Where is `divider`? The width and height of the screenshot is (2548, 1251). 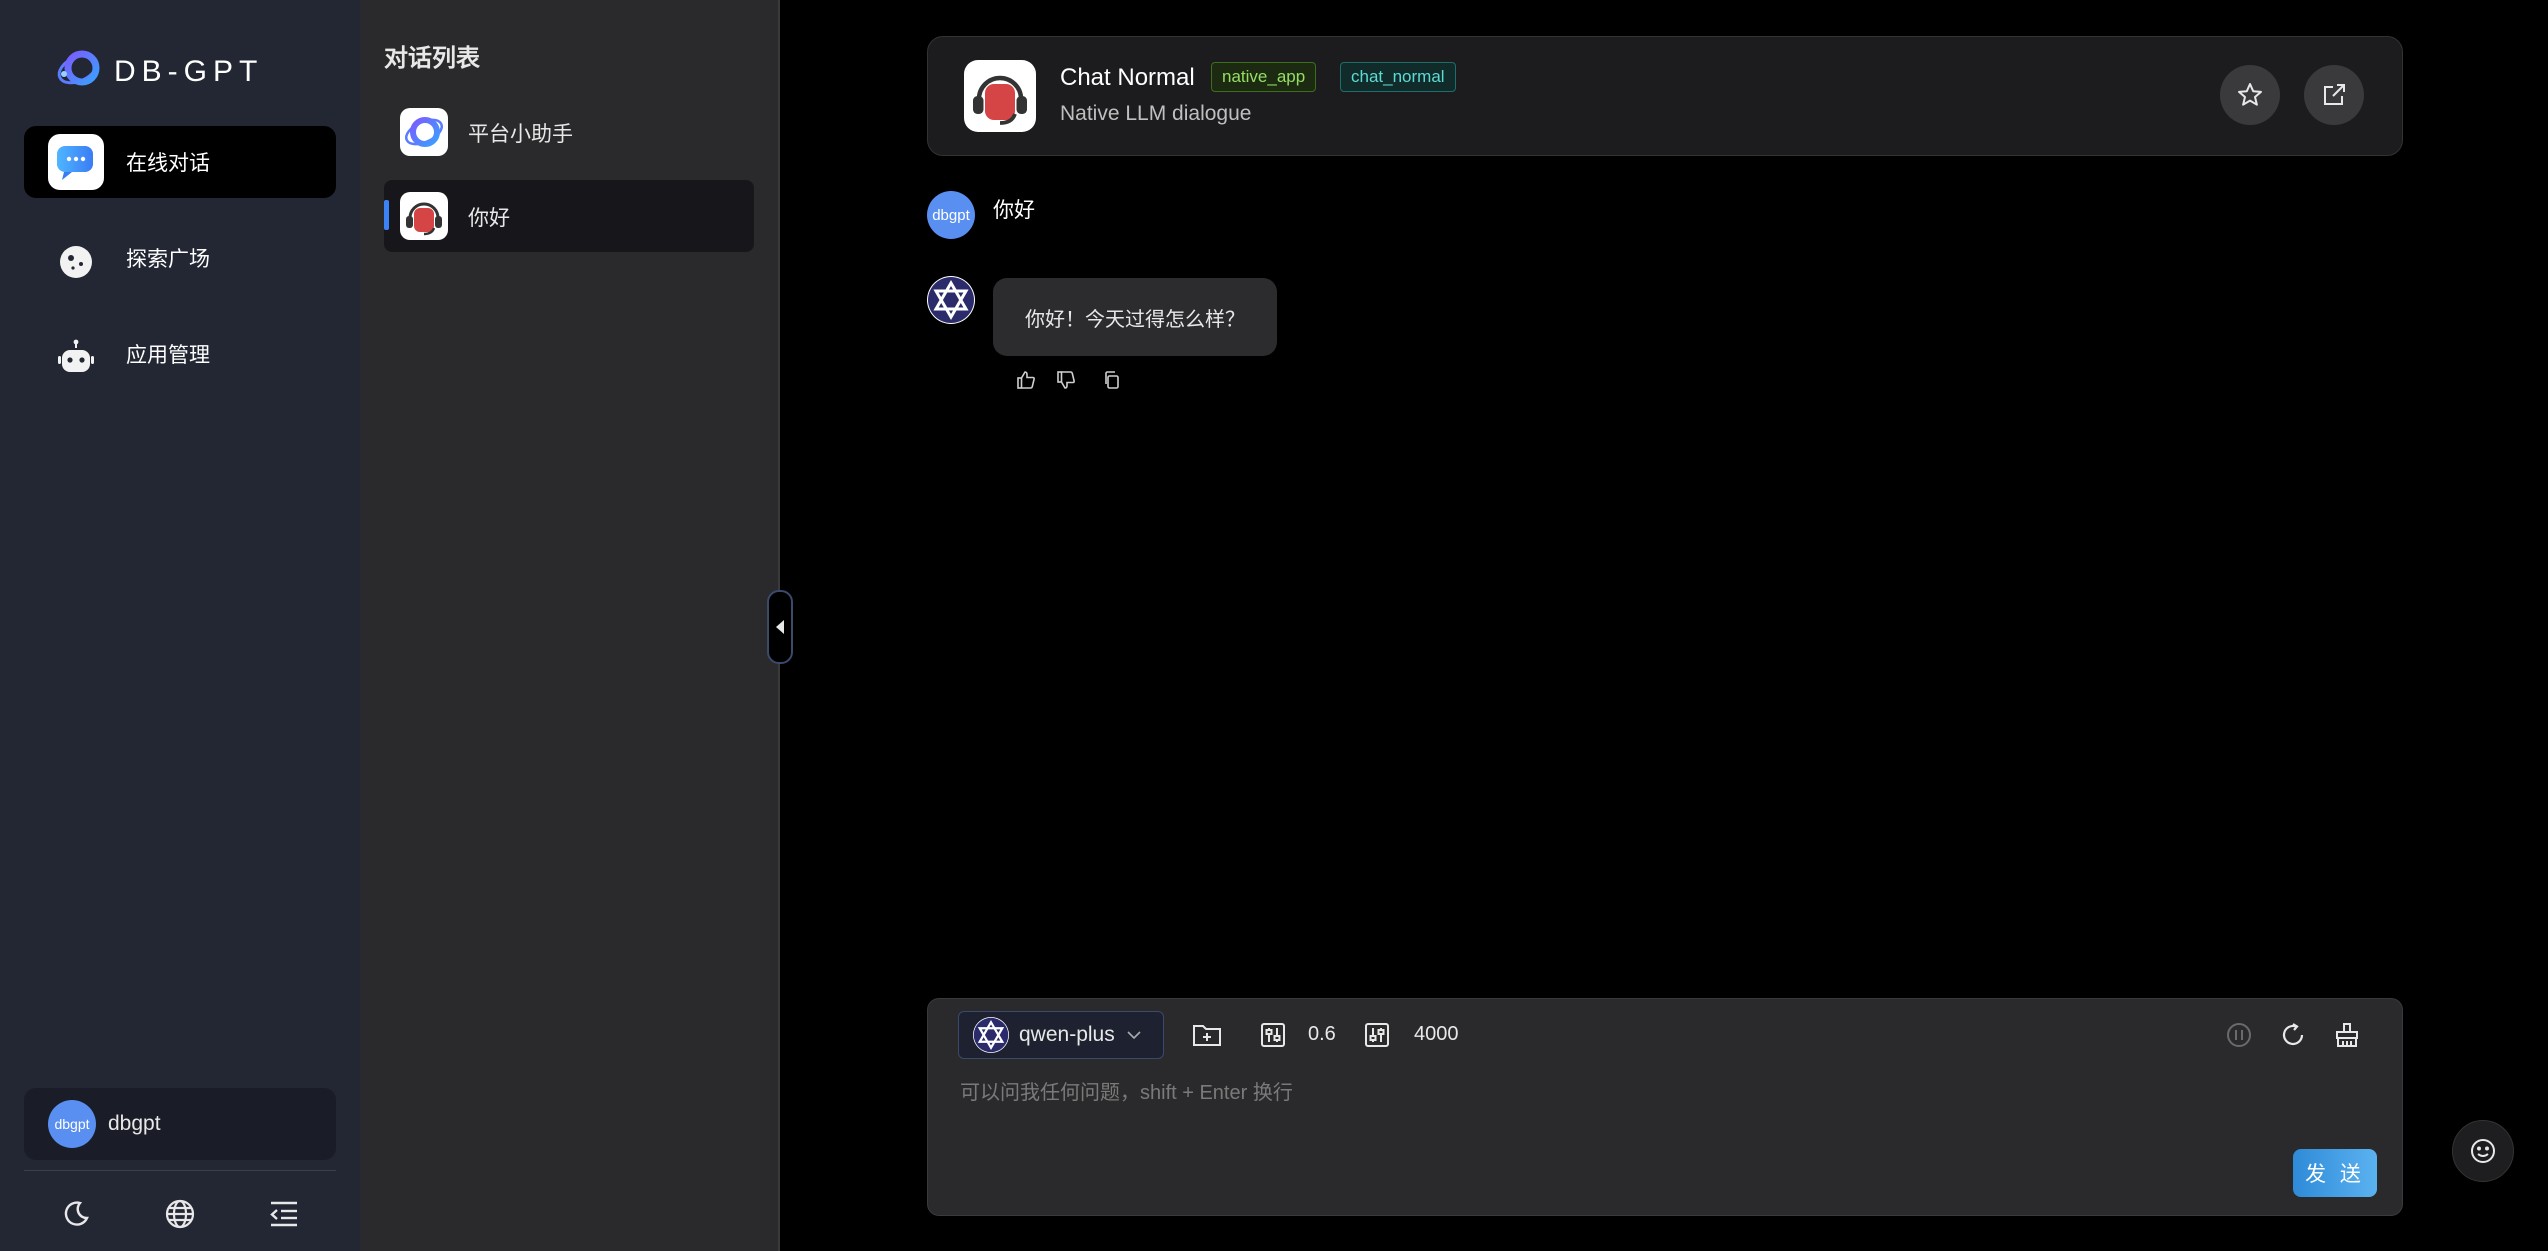
divider is located at coordinates (180, 1170).